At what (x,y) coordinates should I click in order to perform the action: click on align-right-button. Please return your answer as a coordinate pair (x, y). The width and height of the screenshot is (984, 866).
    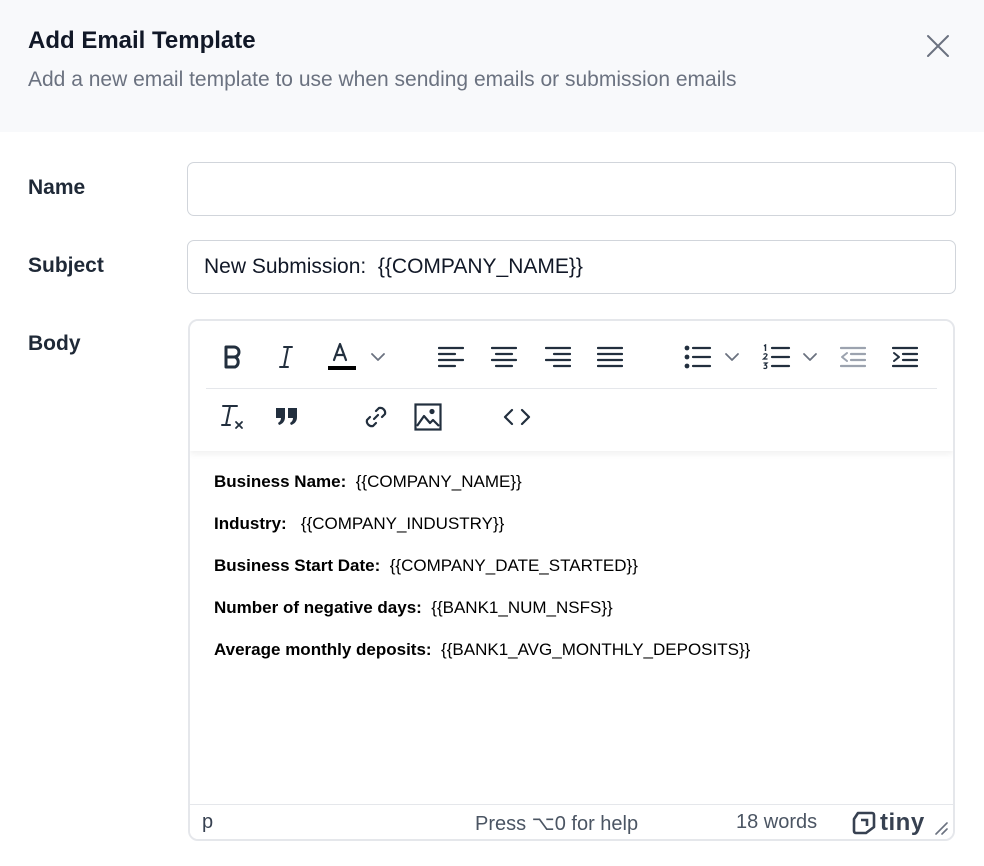
    Looking at the image, I should click on (558, 357).